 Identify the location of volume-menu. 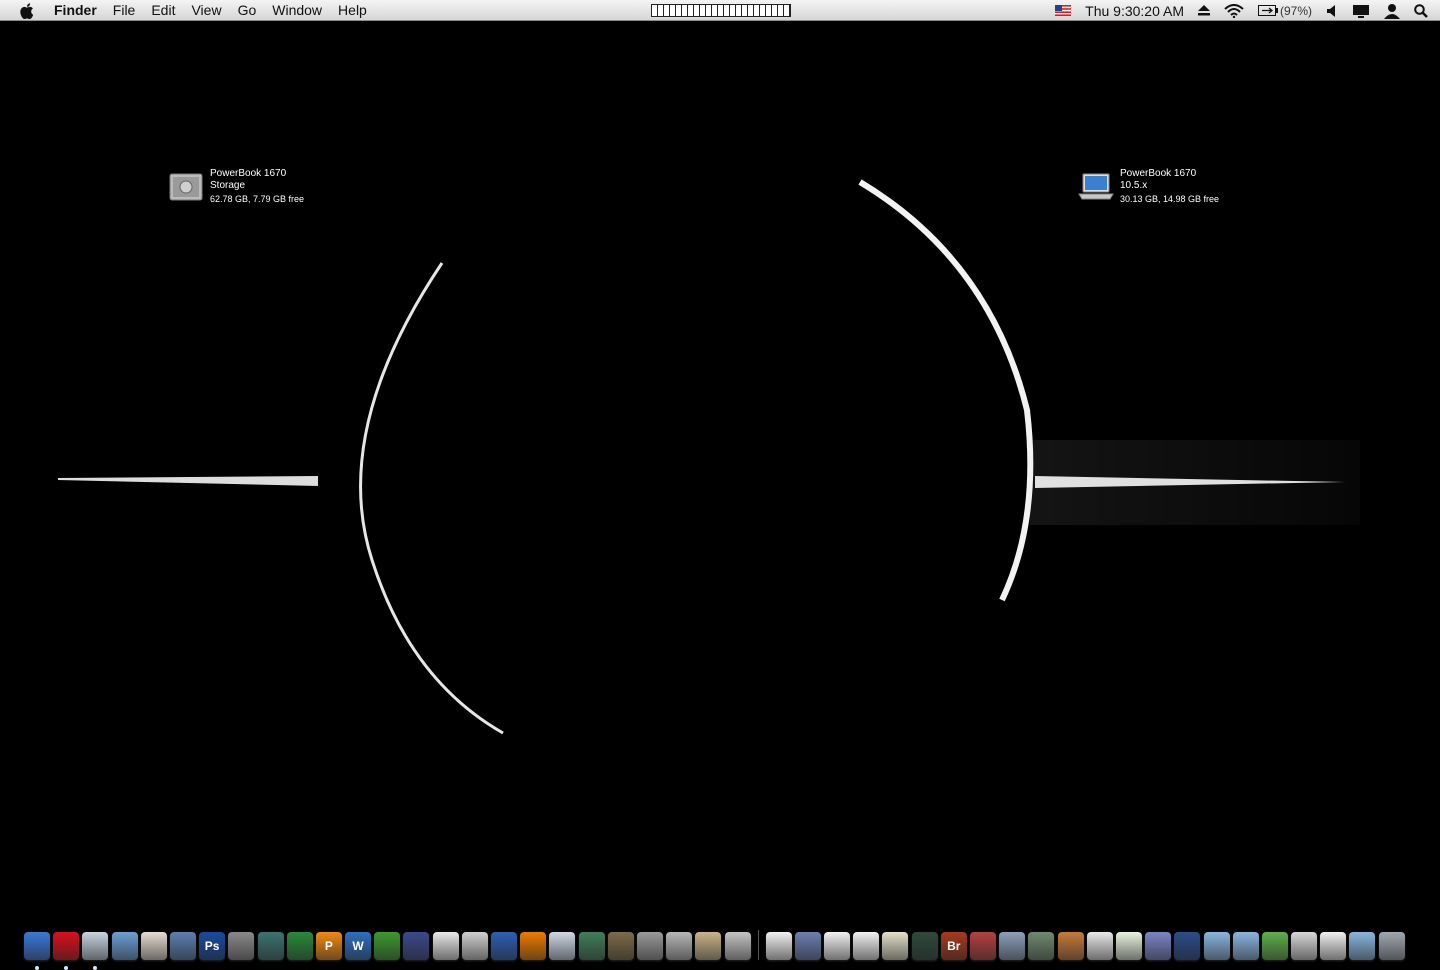
(1332, 10).